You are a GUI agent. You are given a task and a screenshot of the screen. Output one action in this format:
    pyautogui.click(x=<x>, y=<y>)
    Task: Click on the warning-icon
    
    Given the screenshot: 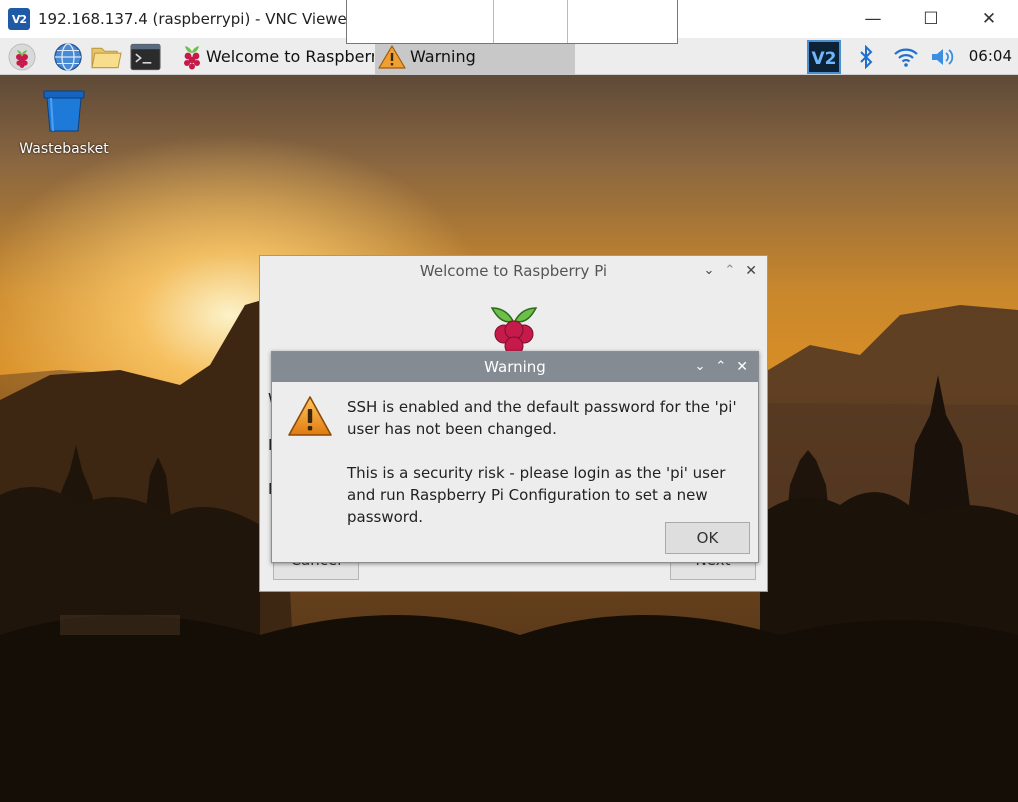 What is the action you would take?
    pyautogui.click(x=393, y=57)
    